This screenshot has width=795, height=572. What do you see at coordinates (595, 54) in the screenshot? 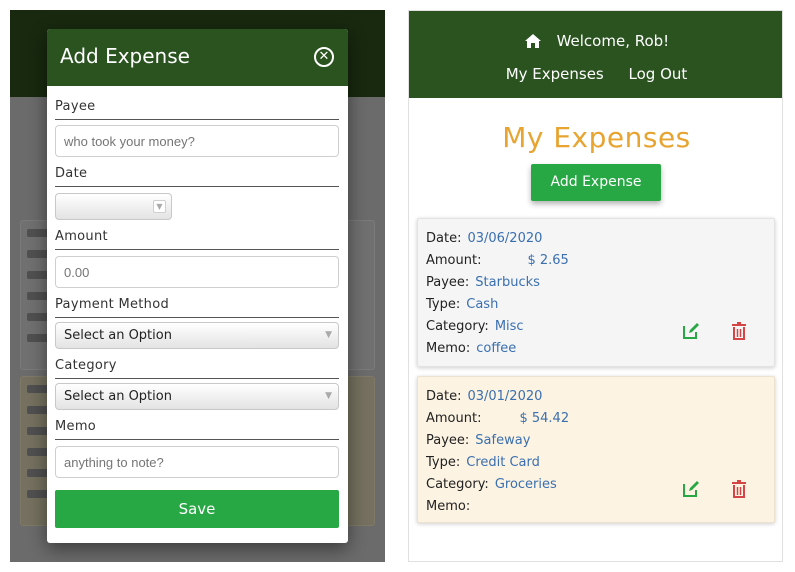
I see `top-nav: Welcome, Rob! My Expenses Log Out` at bounding box center [595, 54].